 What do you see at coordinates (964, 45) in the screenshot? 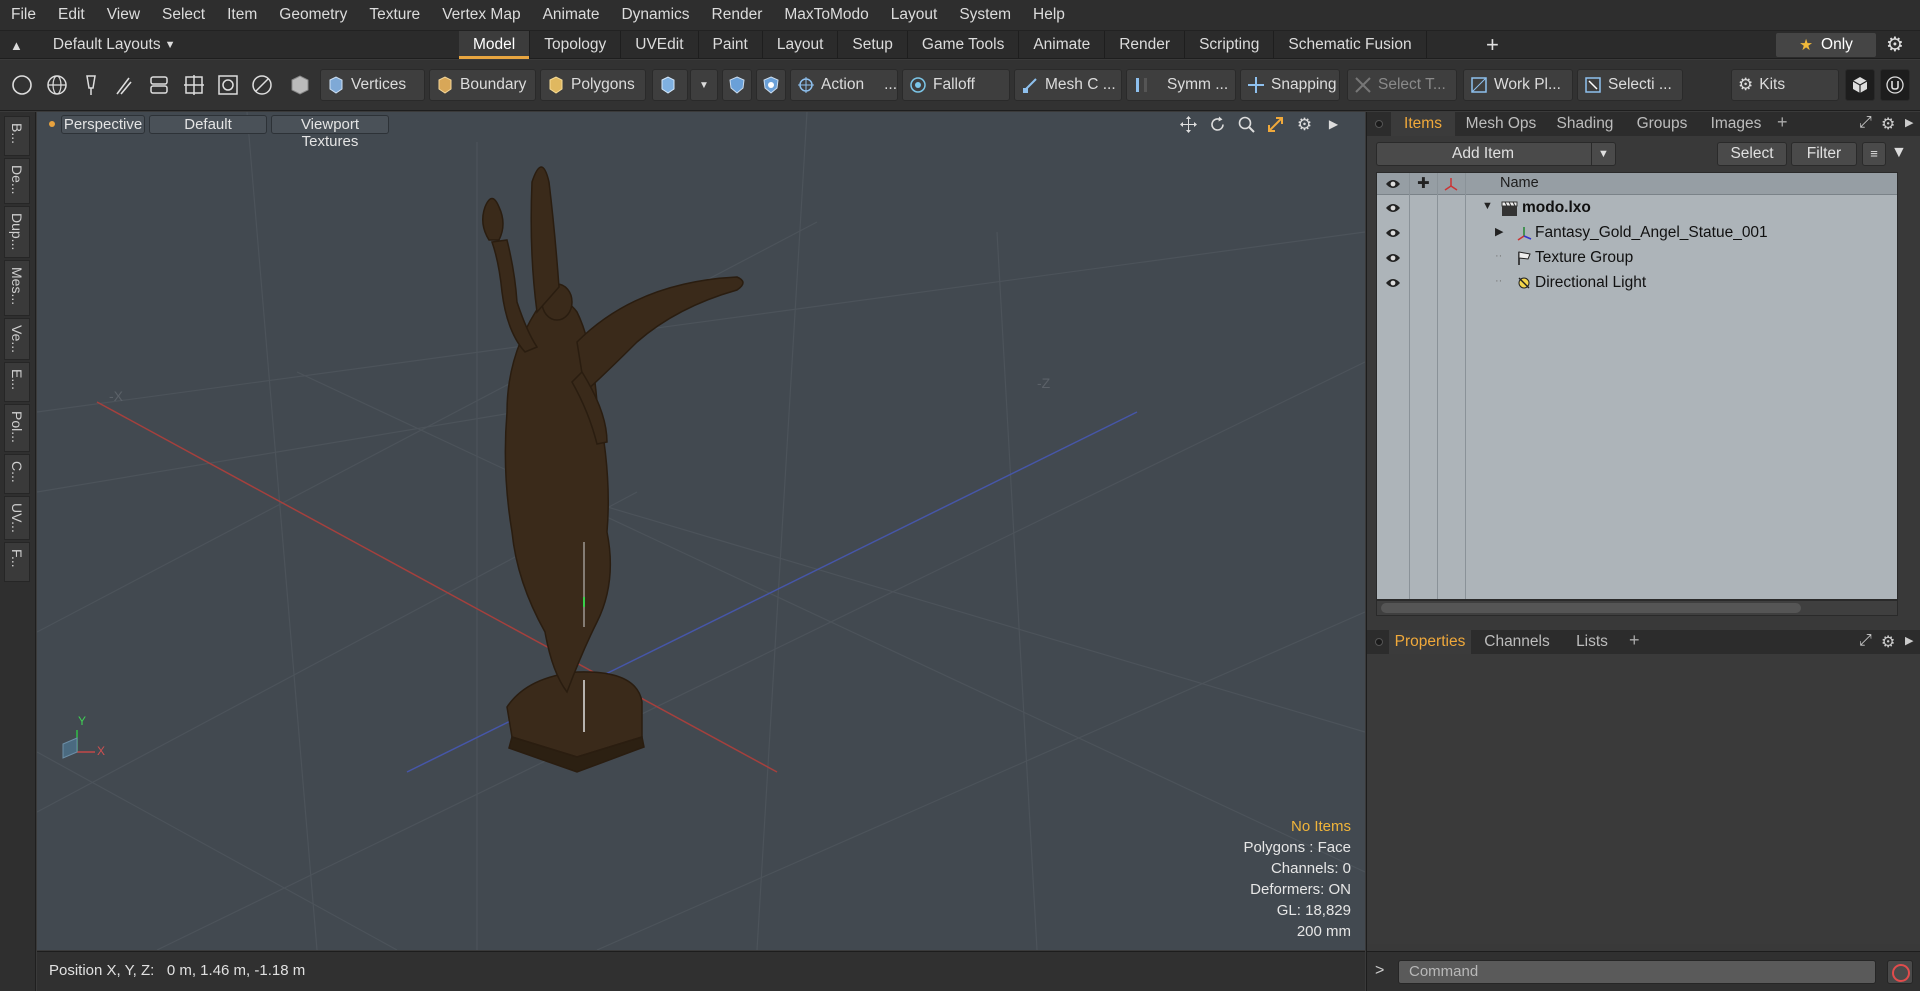
I see `tab-game-tools: Game Tools` at bounding box center [964, 45].